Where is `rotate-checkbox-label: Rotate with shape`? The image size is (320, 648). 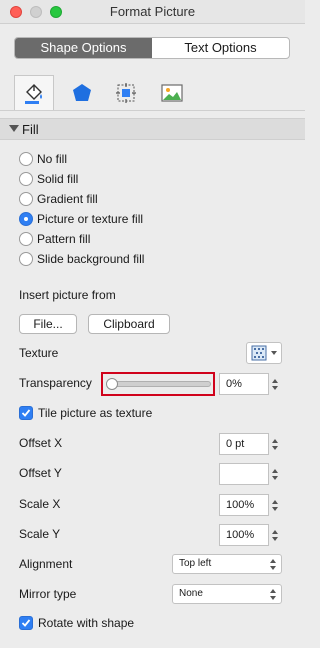
rotate-checkbox-label: Rotate with shape is located at coordinates (86, 623).